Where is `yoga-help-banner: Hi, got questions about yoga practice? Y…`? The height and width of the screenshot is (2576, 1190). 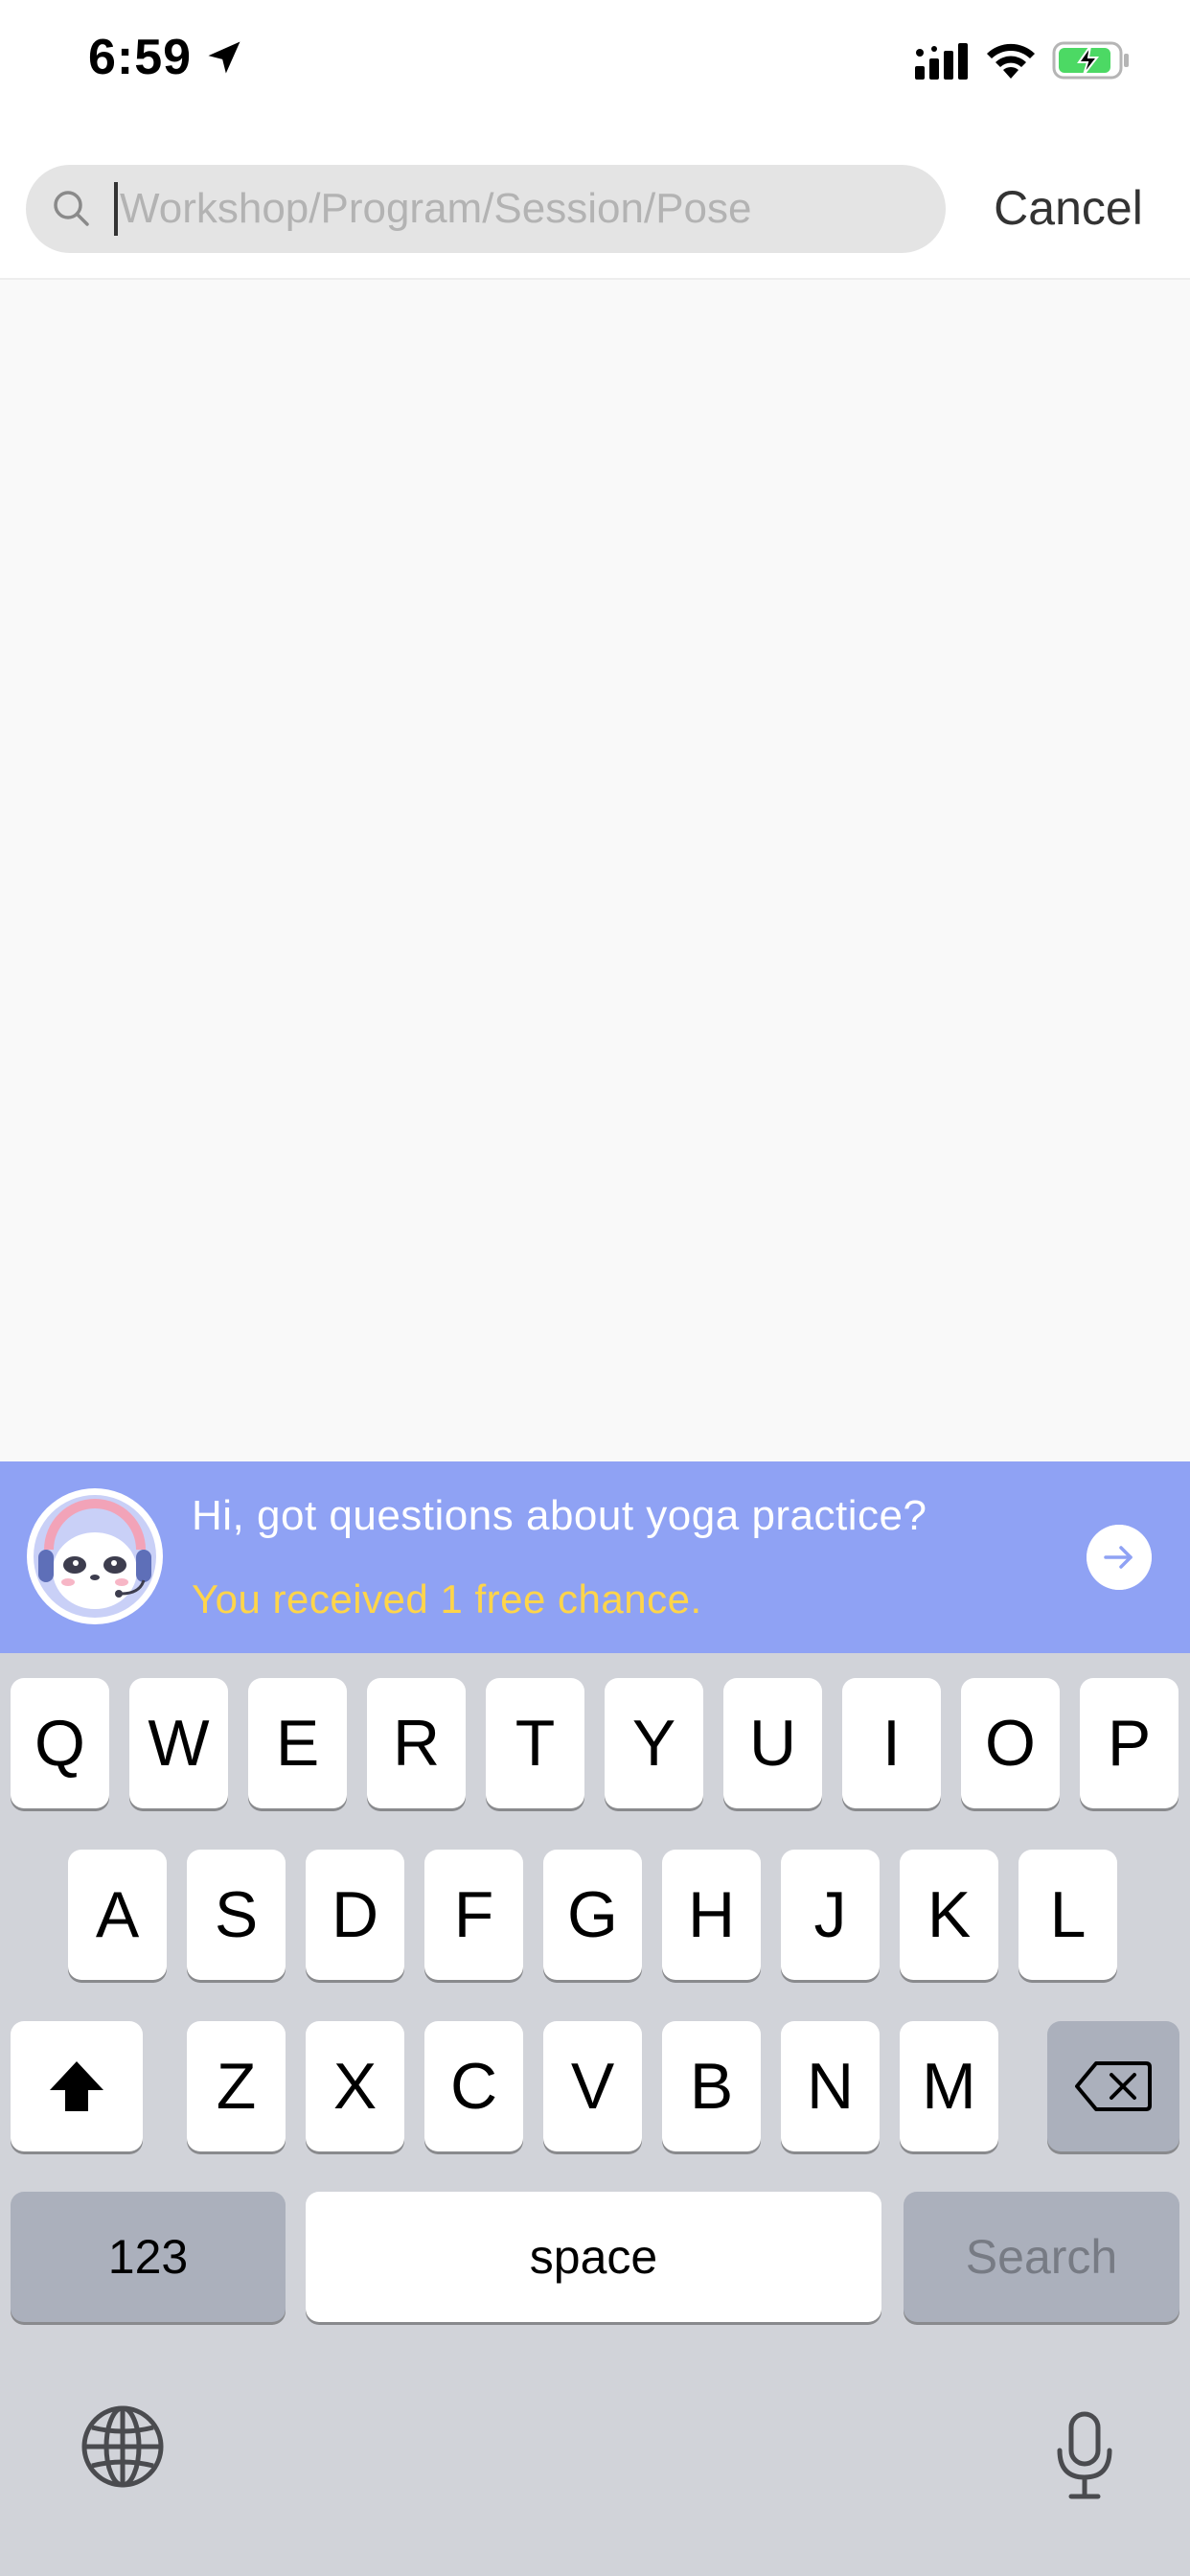
yoga-help-banner: Hi, got questions about yoga practice? Y… is located at coordinates (595, 1557).